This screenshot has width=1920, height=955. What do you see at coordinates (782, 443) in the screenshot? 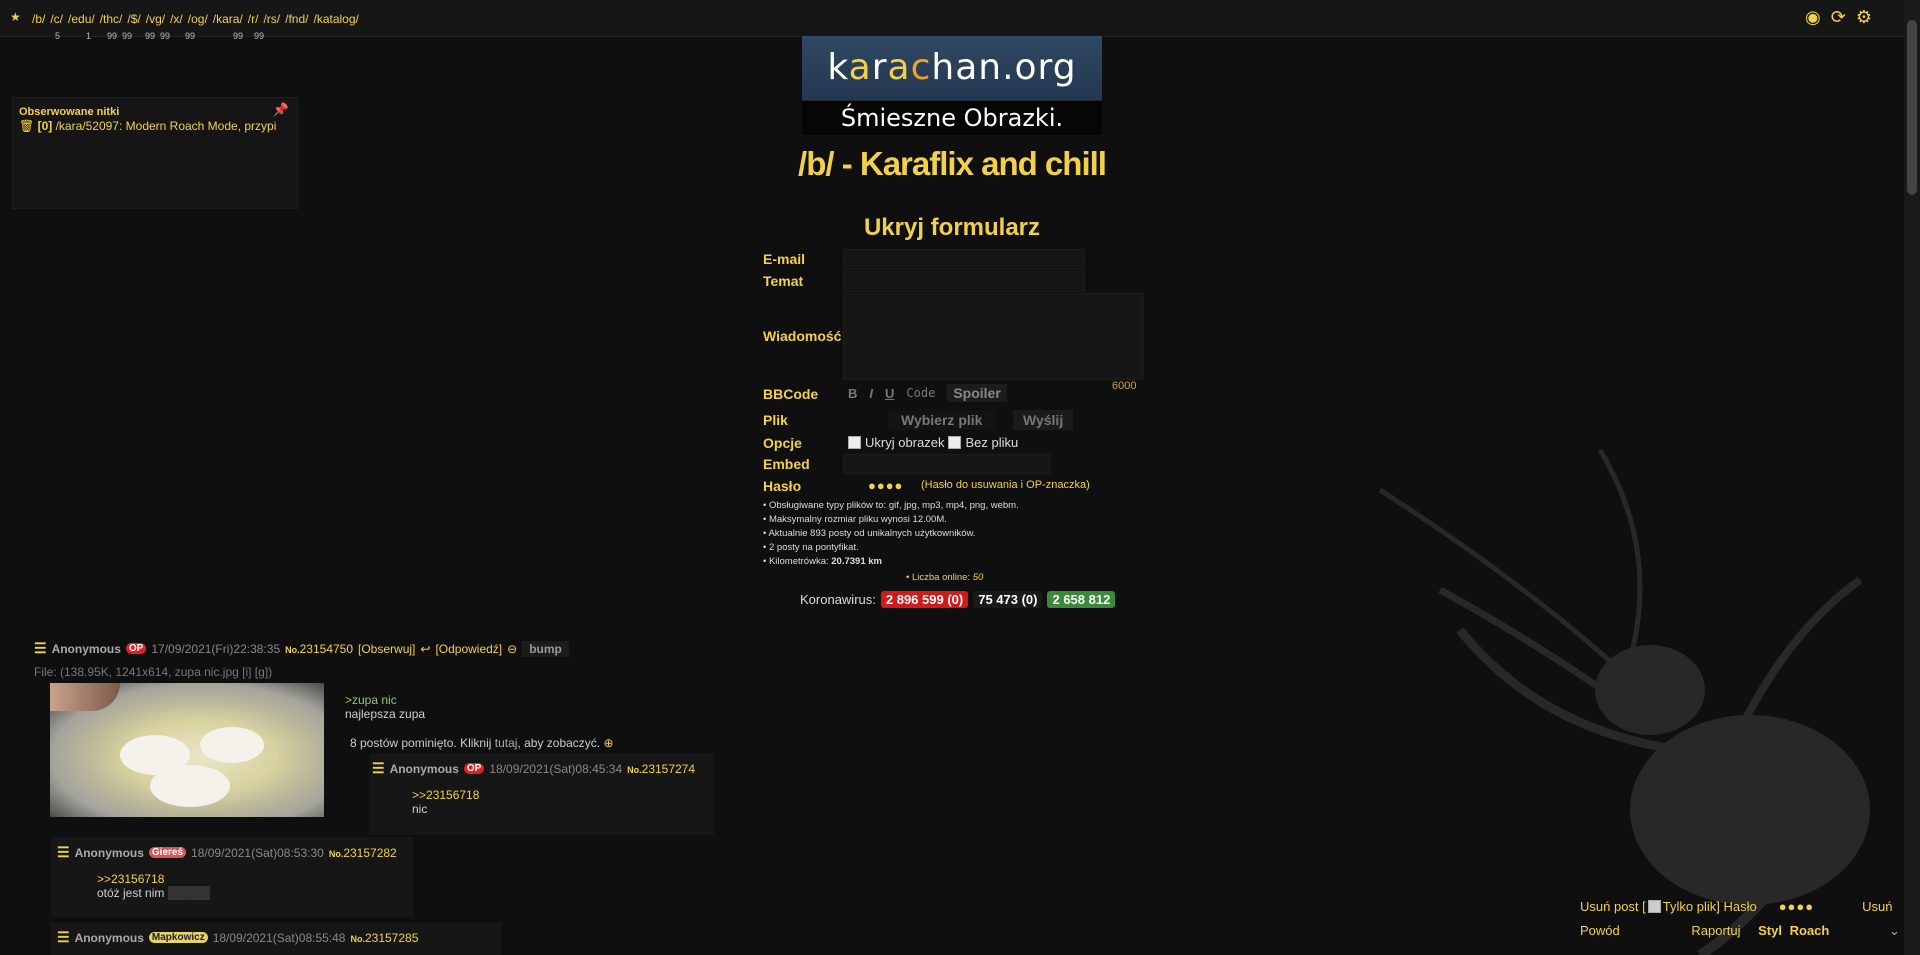
I see `options-label: Opcje` at bounding box center [782, 443].